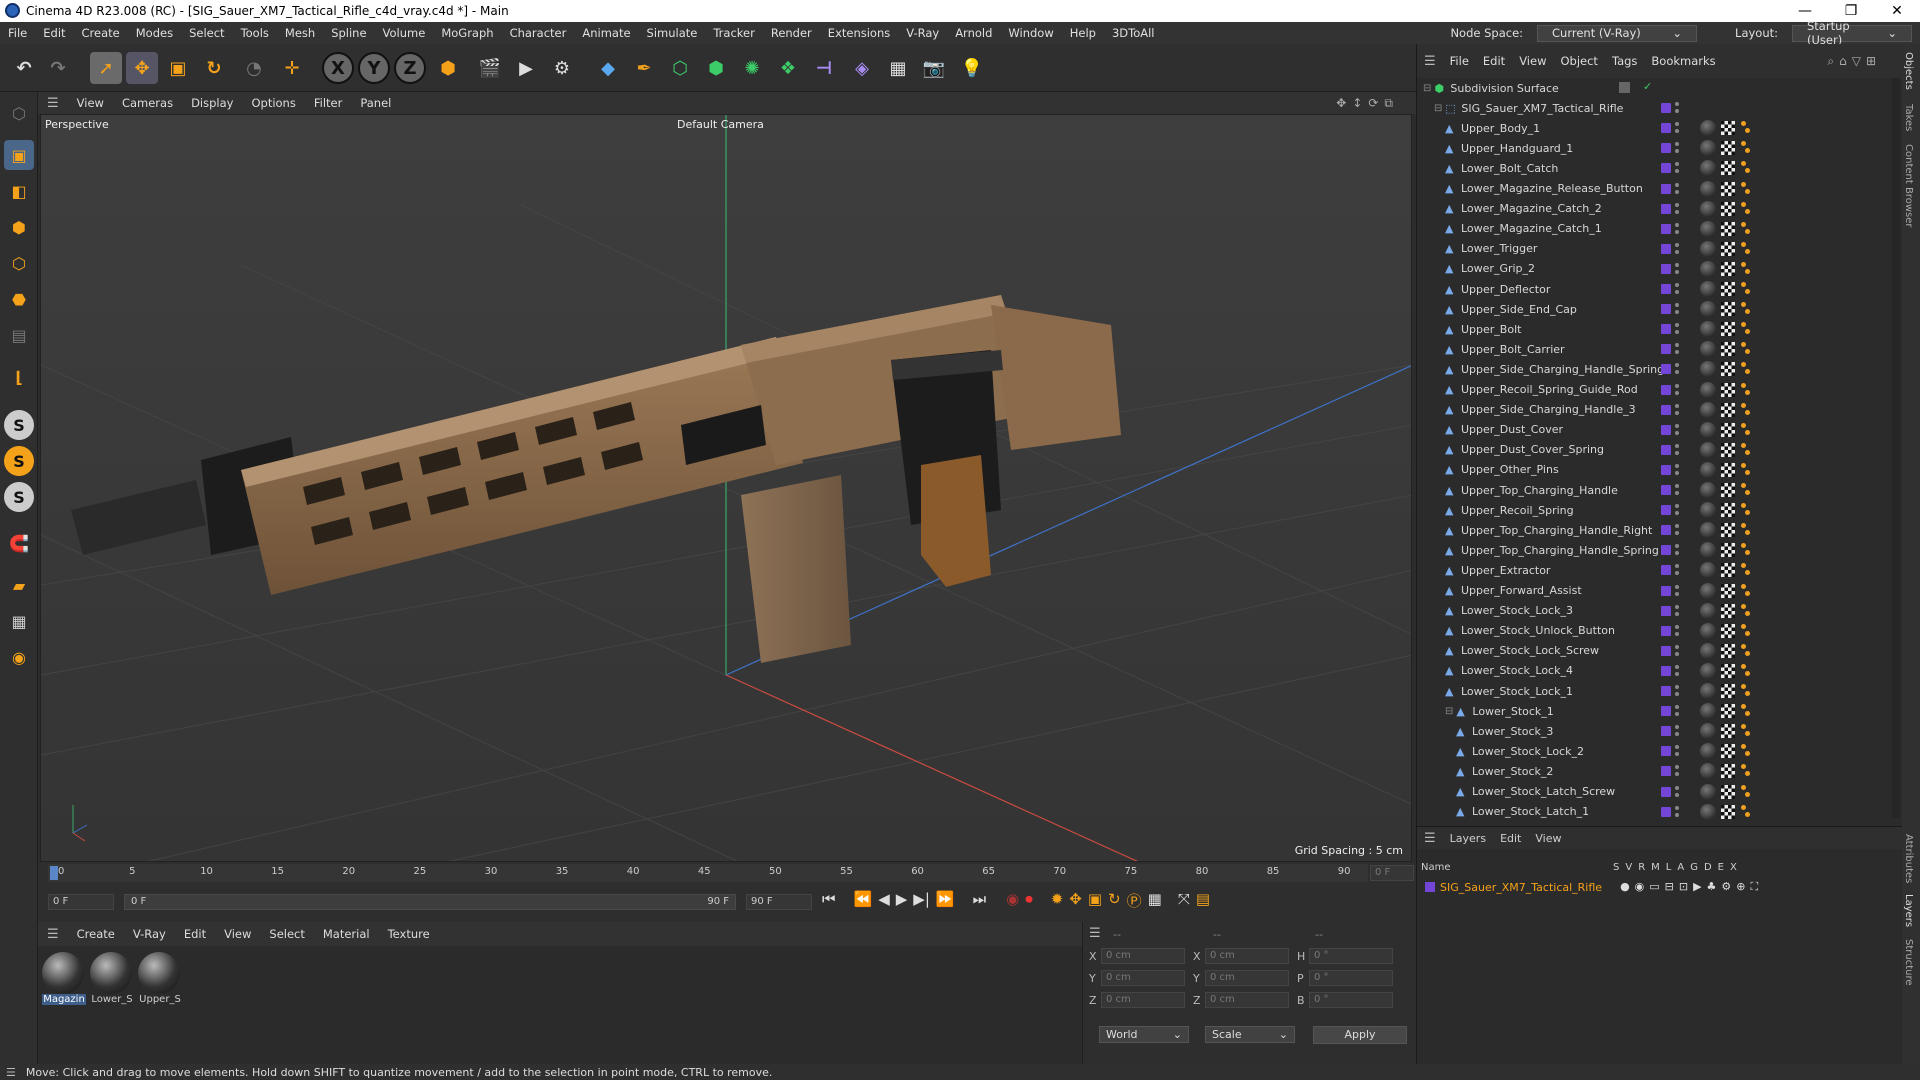 The image size is (1920, 1080). What do you see at coordinates (214, 68) in the screenshot?
I see `rotate-tool-icon: ↻` at bounding box center [214, 68].